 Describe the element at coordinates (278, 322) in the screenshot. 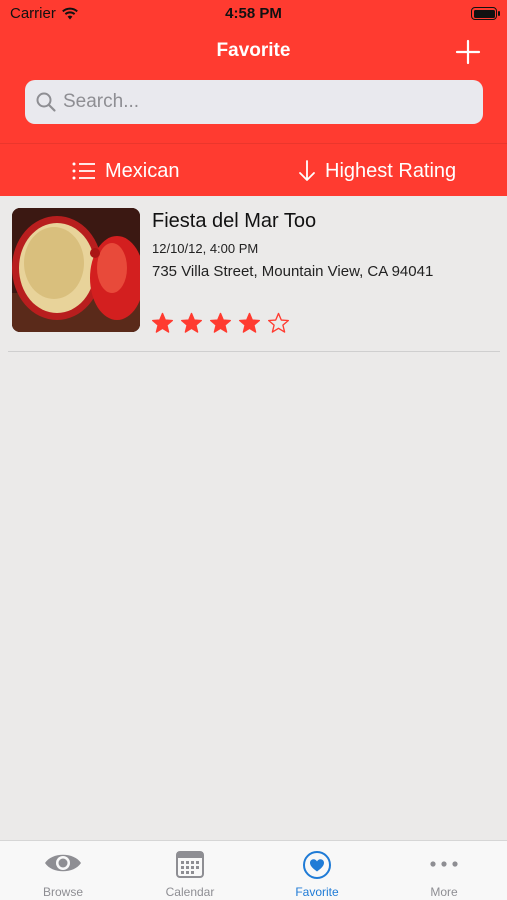

I see `star-empty-icon` at that location.